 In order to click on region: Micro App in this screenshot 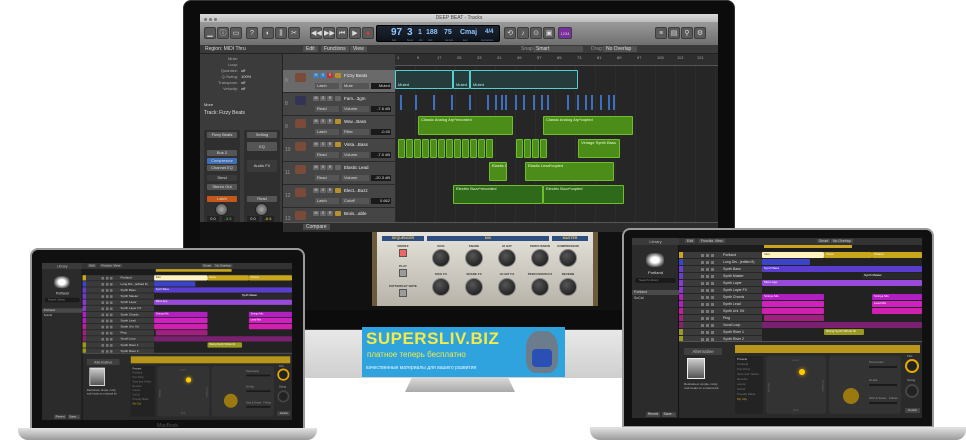, I will do `click(842, 283)`.